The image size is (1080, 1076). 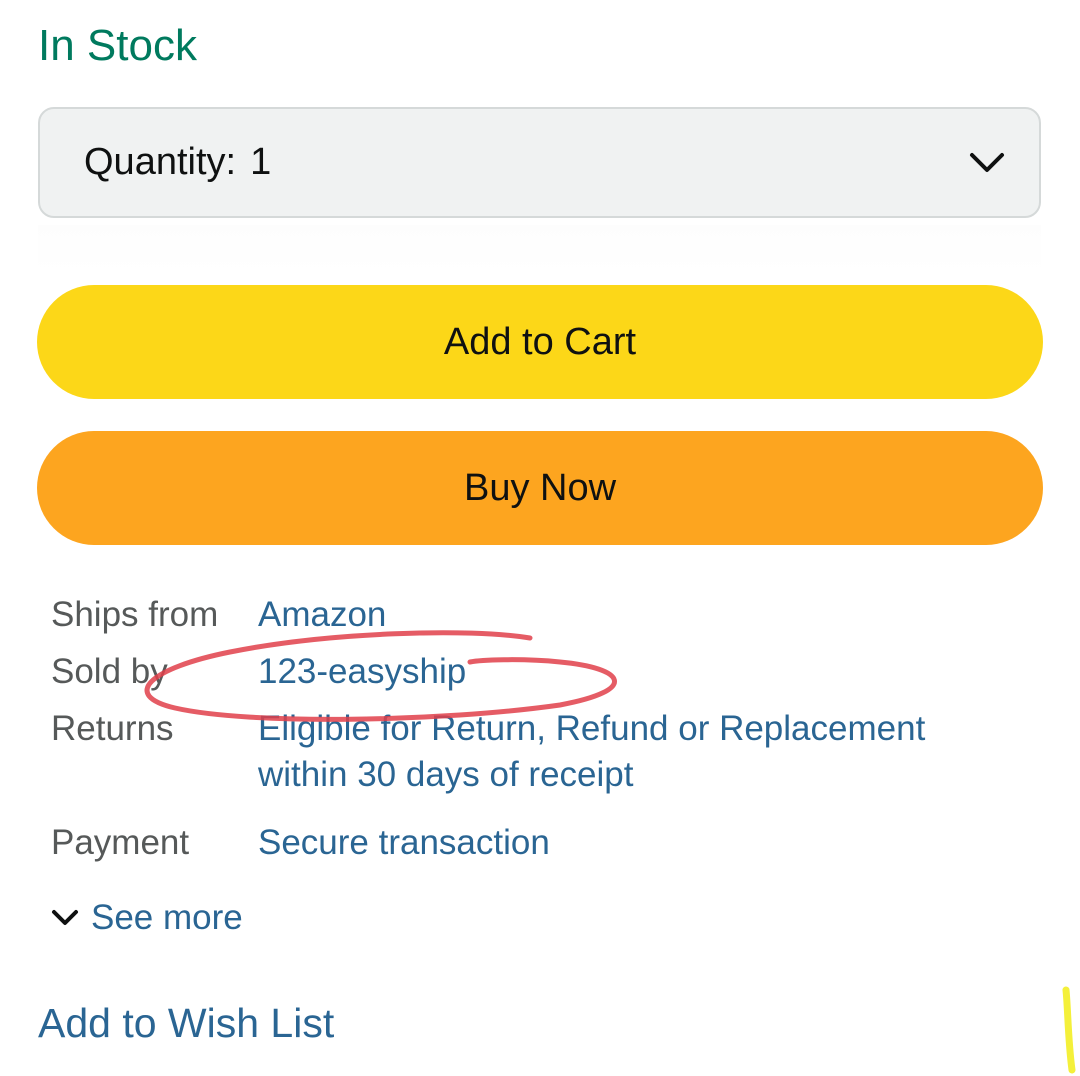 What do you see at coordinates (540, 488) in the screenshot?
I see `buy-now-button: Buy Now` at bounding box center [540, 488].